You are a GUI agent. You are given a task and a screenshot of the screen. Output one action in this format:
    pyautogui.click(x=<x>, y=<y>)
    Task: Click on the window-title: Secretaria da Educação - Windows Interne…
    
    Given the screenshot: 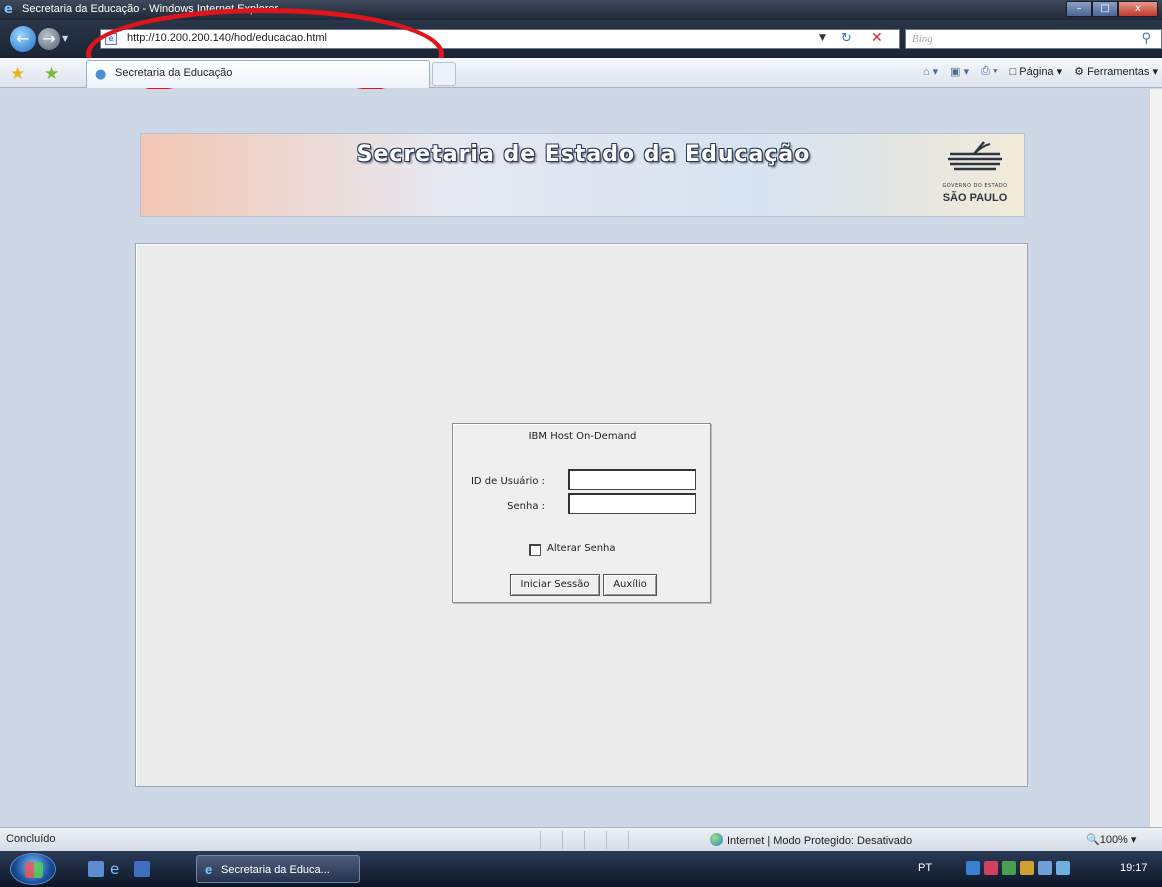 What is the action you would take?
    pyautogui.click(x=150, y=9)
    